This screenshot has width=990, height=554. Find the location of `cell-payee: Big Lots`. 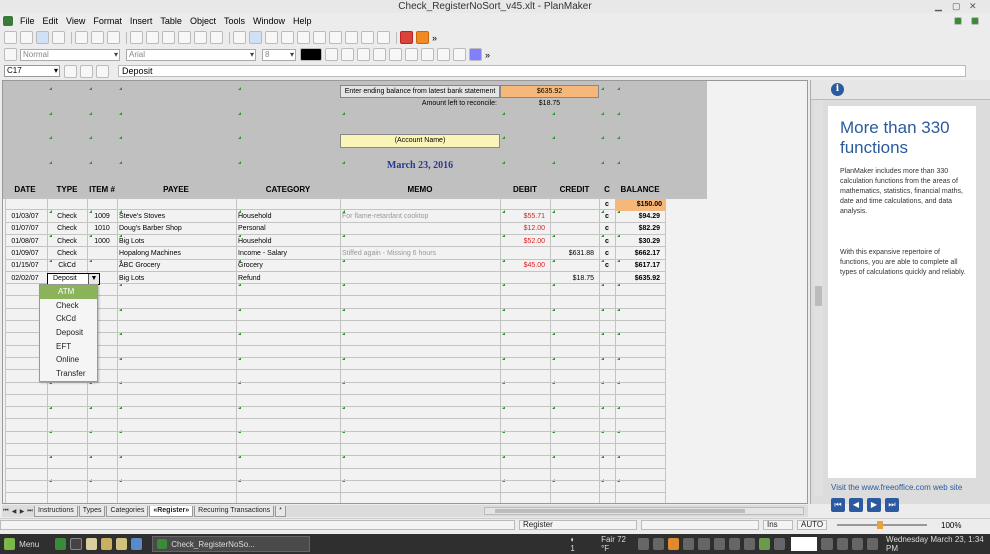

cell-payee: Big Lots is located at coordinates (177, 242).